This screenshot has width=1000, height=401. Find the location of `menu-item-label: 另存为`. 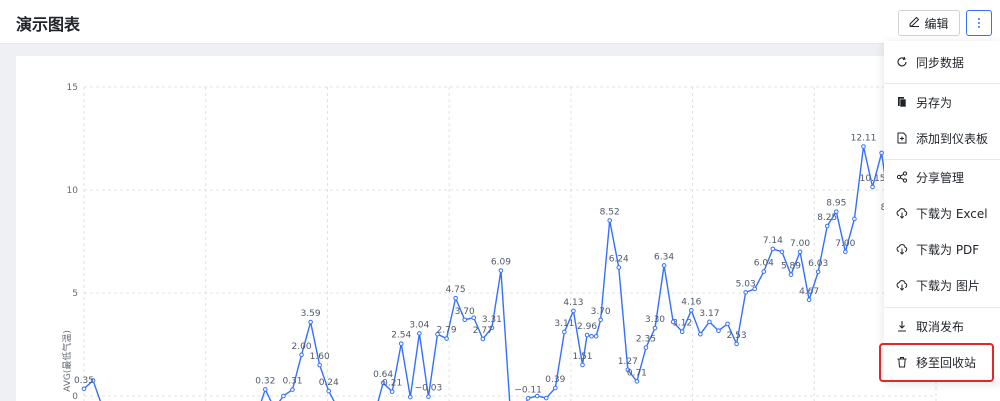

menu-item-label: 另存为 is located at coordinates (934, 102).